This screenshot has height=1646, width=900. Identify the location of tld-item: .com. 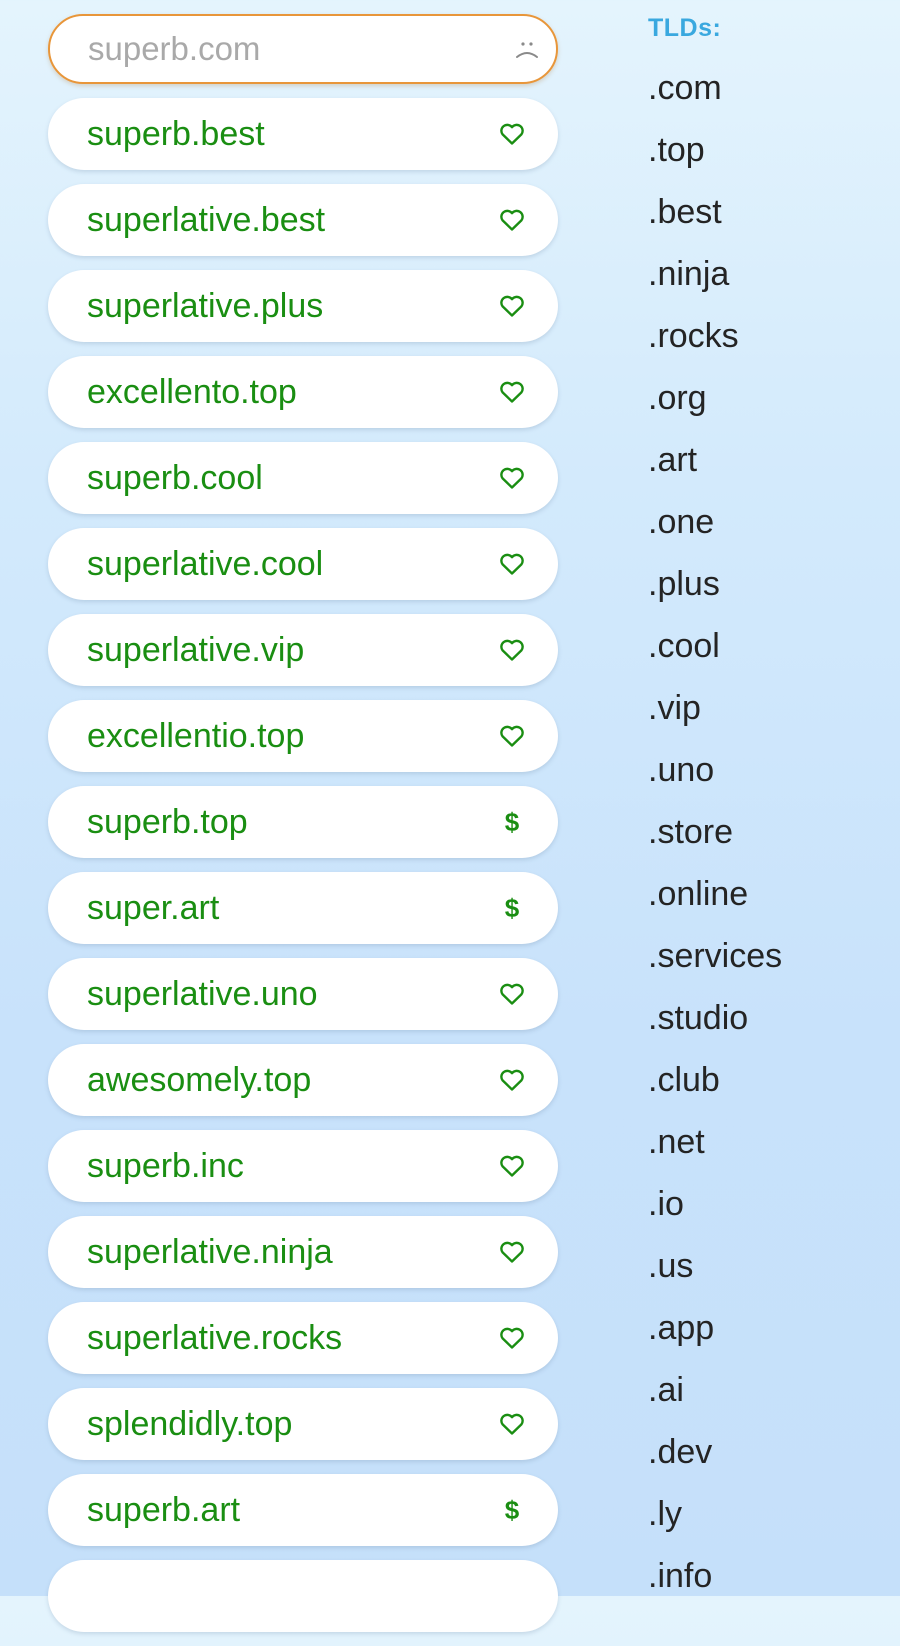
(768, 88).